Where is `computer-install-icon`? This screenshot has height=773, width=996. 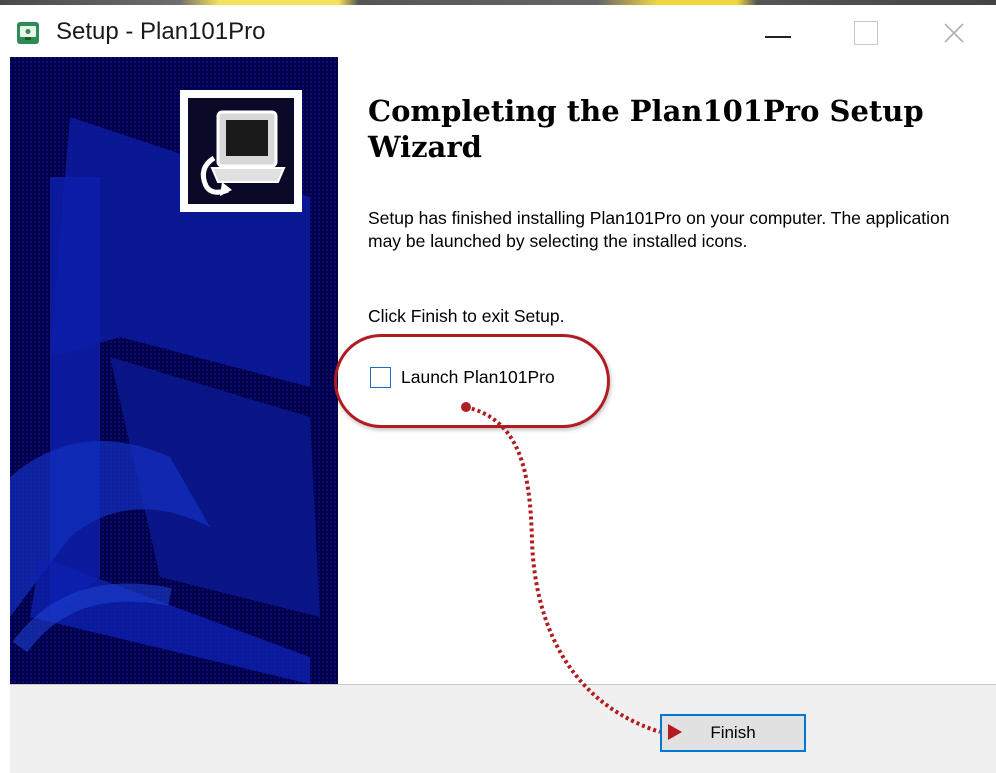 computer-install-icon is located at coordinates (243, 153).